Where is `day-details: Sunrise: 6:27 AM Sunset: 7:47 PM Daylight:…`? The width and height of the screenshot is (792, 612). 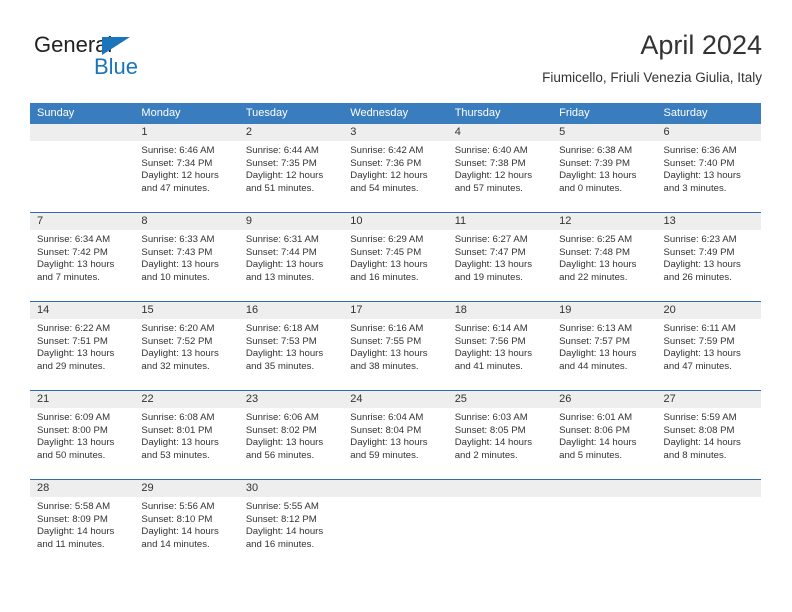
day-details: Sunrise: 6:27 AM Sunset: 7:47 PM Daylight:… is located at coordinates (500, 257).